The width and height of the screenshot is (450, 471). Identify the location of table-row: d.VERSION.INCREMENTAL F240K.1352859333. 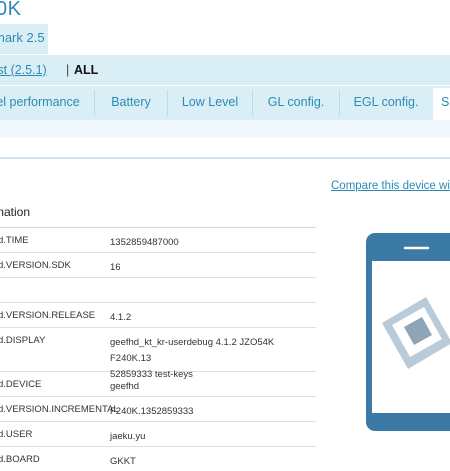
(158, 409).